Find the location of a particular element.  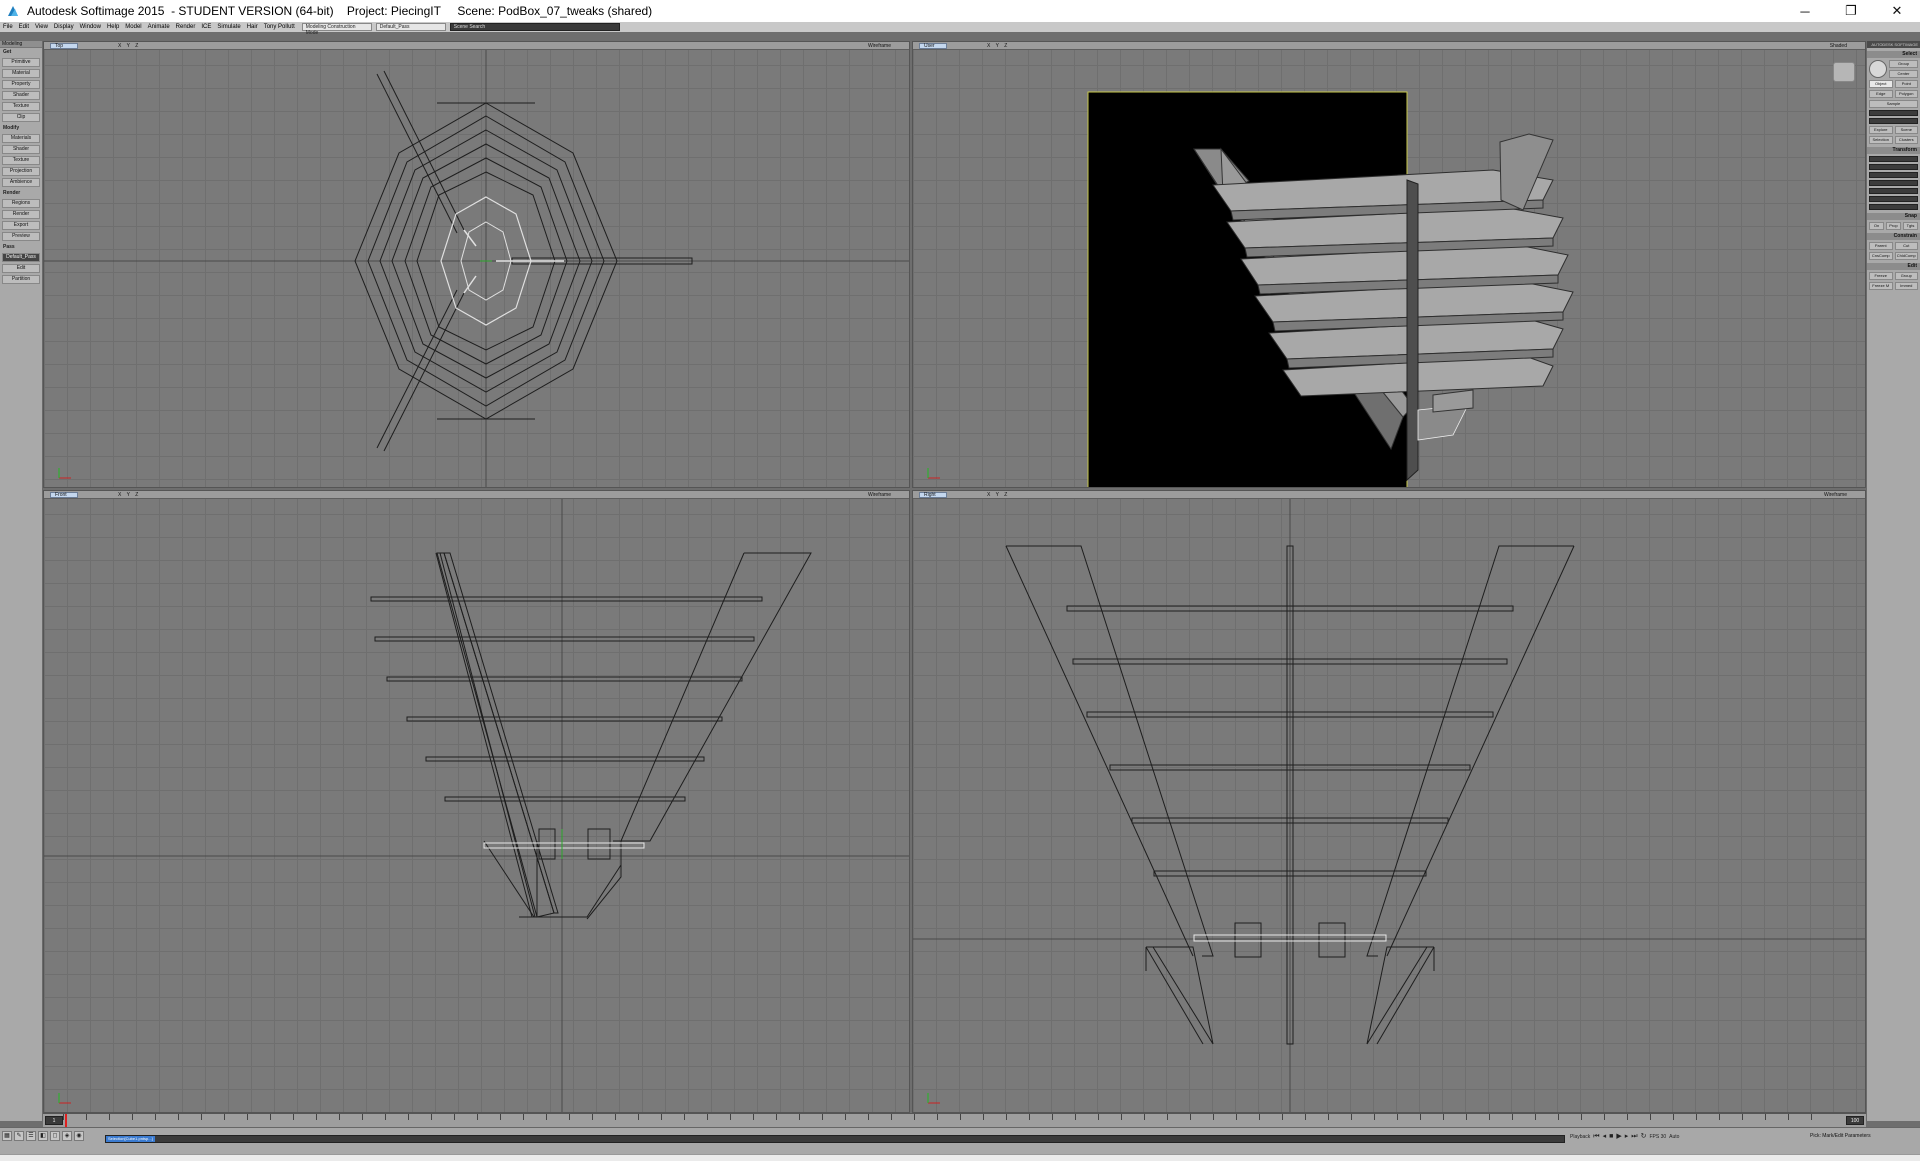

cut-button: Cut is located at coordinates (1906, 246).